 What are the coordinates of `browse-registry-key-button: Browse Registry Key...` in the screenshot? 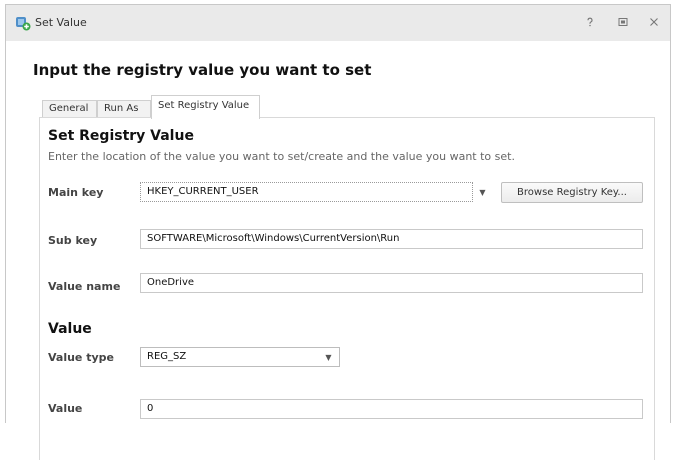 It's located at (572, 192).